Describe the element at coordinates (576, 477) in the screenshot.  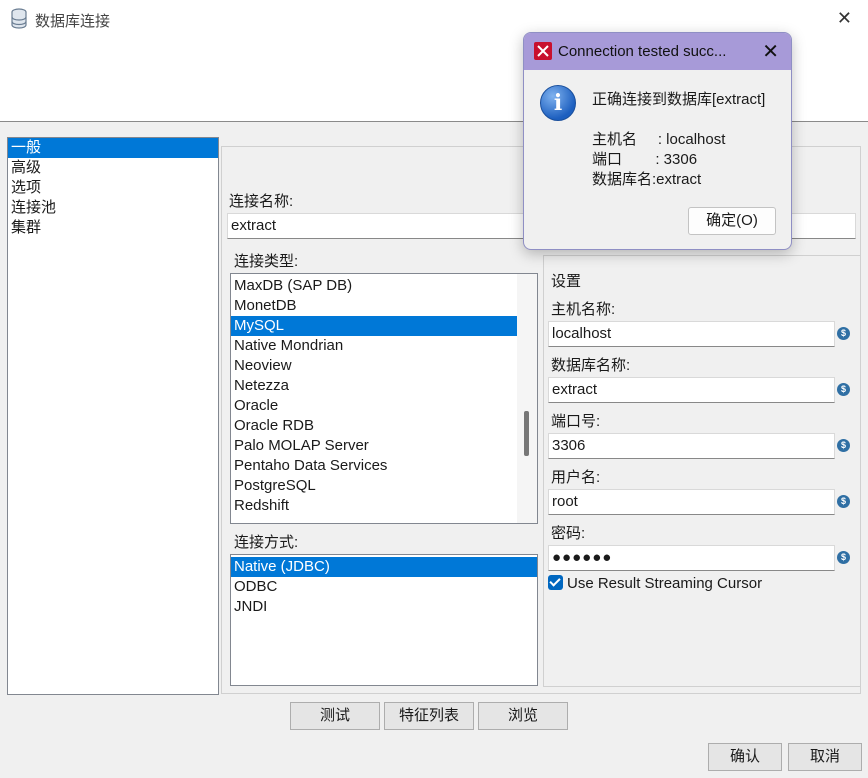
I see `username-label: 用户名:` at that location.